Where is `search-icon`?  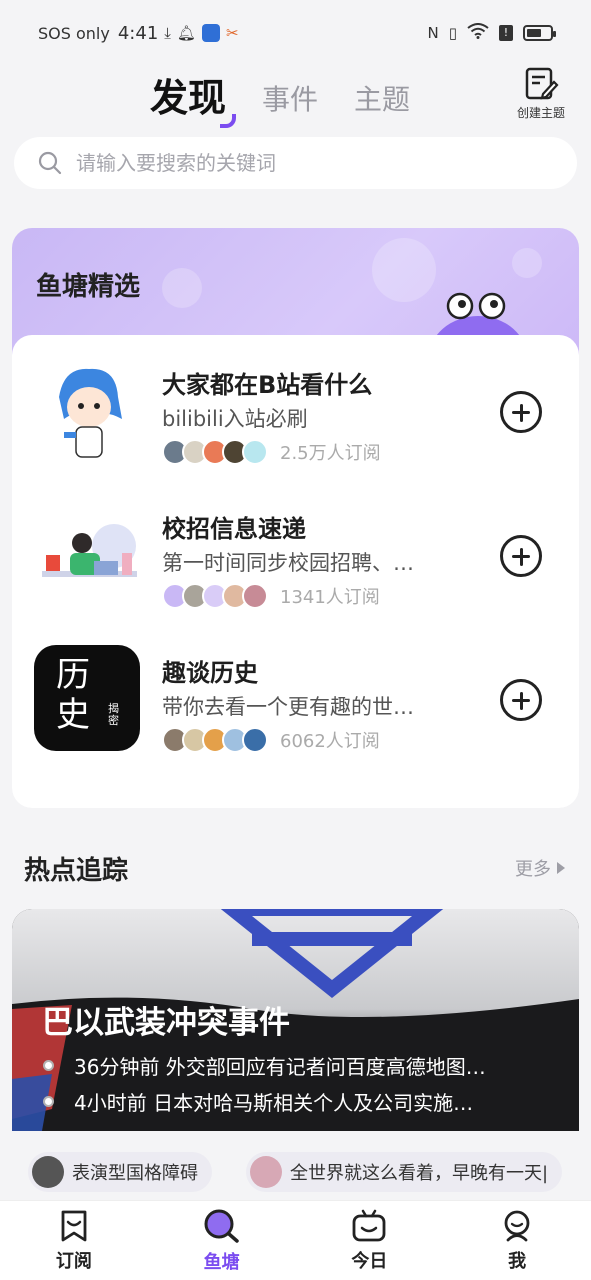
search-icon is located at coordinates (50, 163).